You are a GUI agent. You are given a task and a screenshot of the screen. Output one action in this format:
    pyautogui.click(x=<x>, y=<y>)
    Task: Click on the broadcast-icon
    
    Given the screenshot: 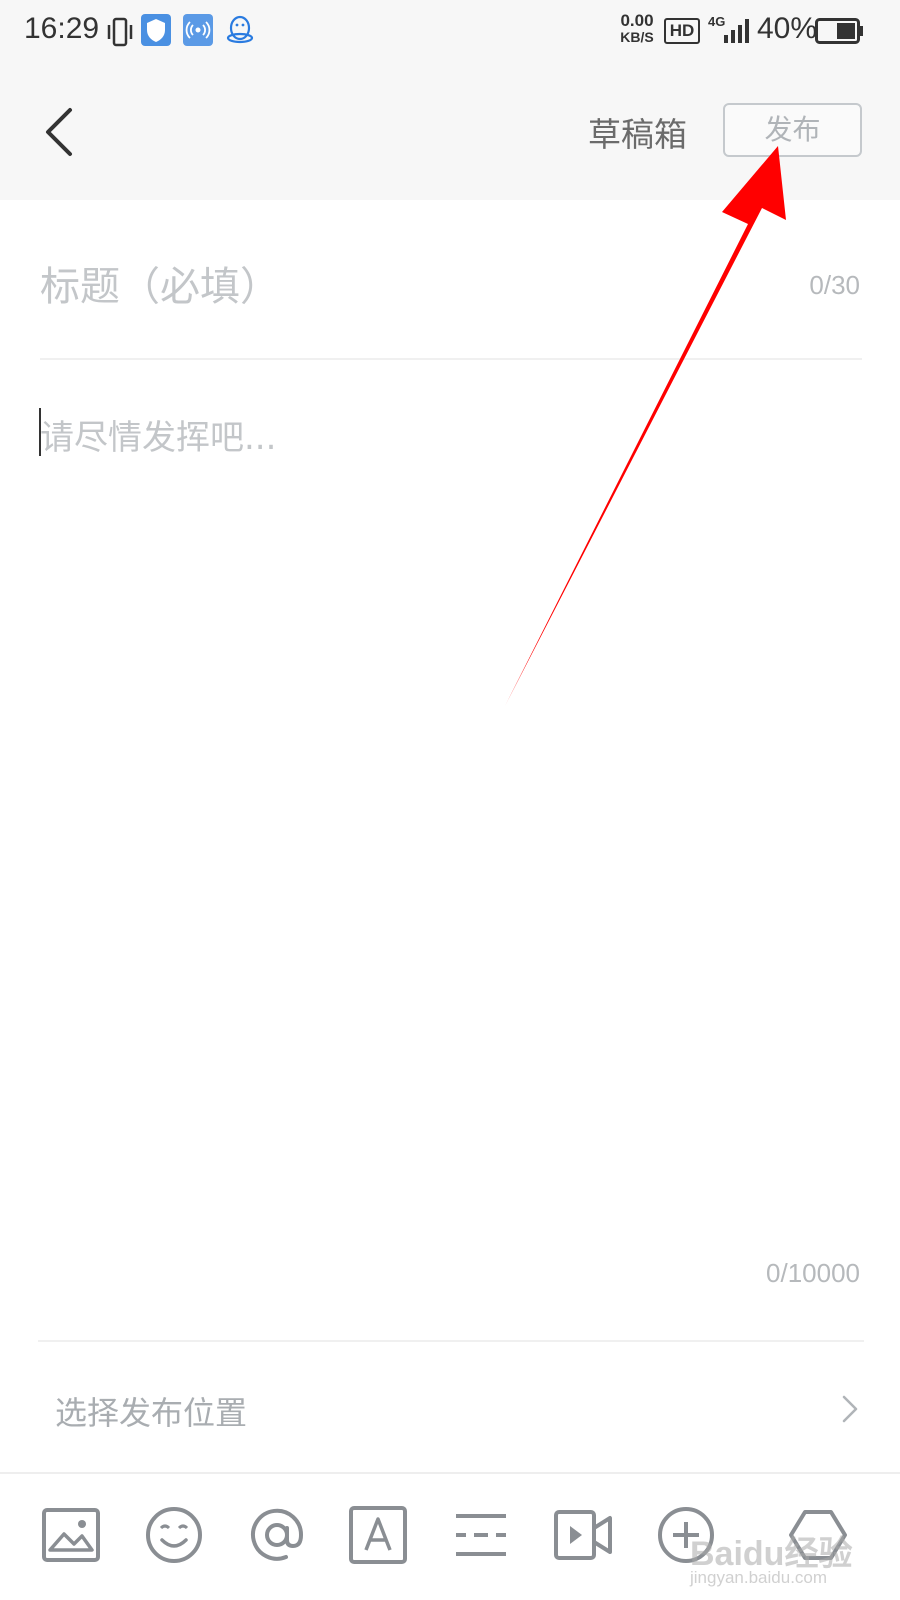 What is the action you would take?
    pyautogui.click(x=198, y=30)
    